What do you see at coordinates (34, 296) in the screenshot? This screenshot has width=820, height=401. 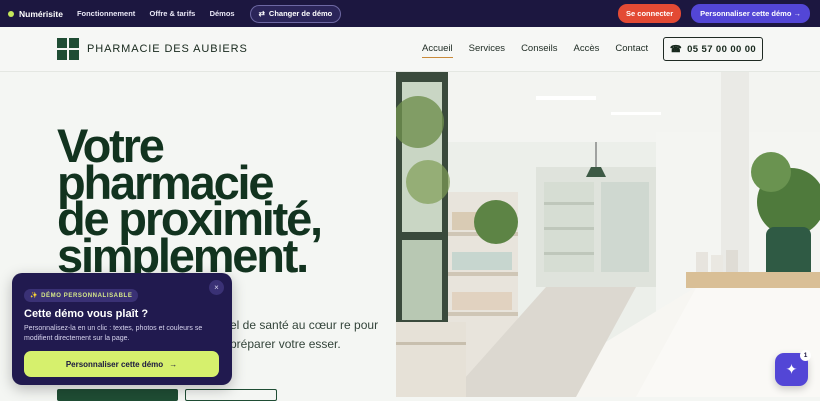 I see `sparkle-icon: ✨` at bounding box center [34, 296].